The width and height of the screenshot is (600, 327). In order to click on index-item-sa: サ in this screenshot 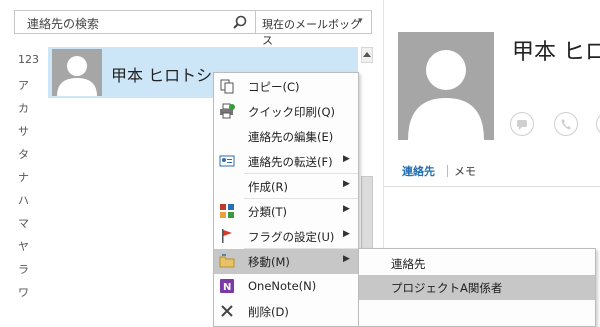, I will do `click(30, 131)`.